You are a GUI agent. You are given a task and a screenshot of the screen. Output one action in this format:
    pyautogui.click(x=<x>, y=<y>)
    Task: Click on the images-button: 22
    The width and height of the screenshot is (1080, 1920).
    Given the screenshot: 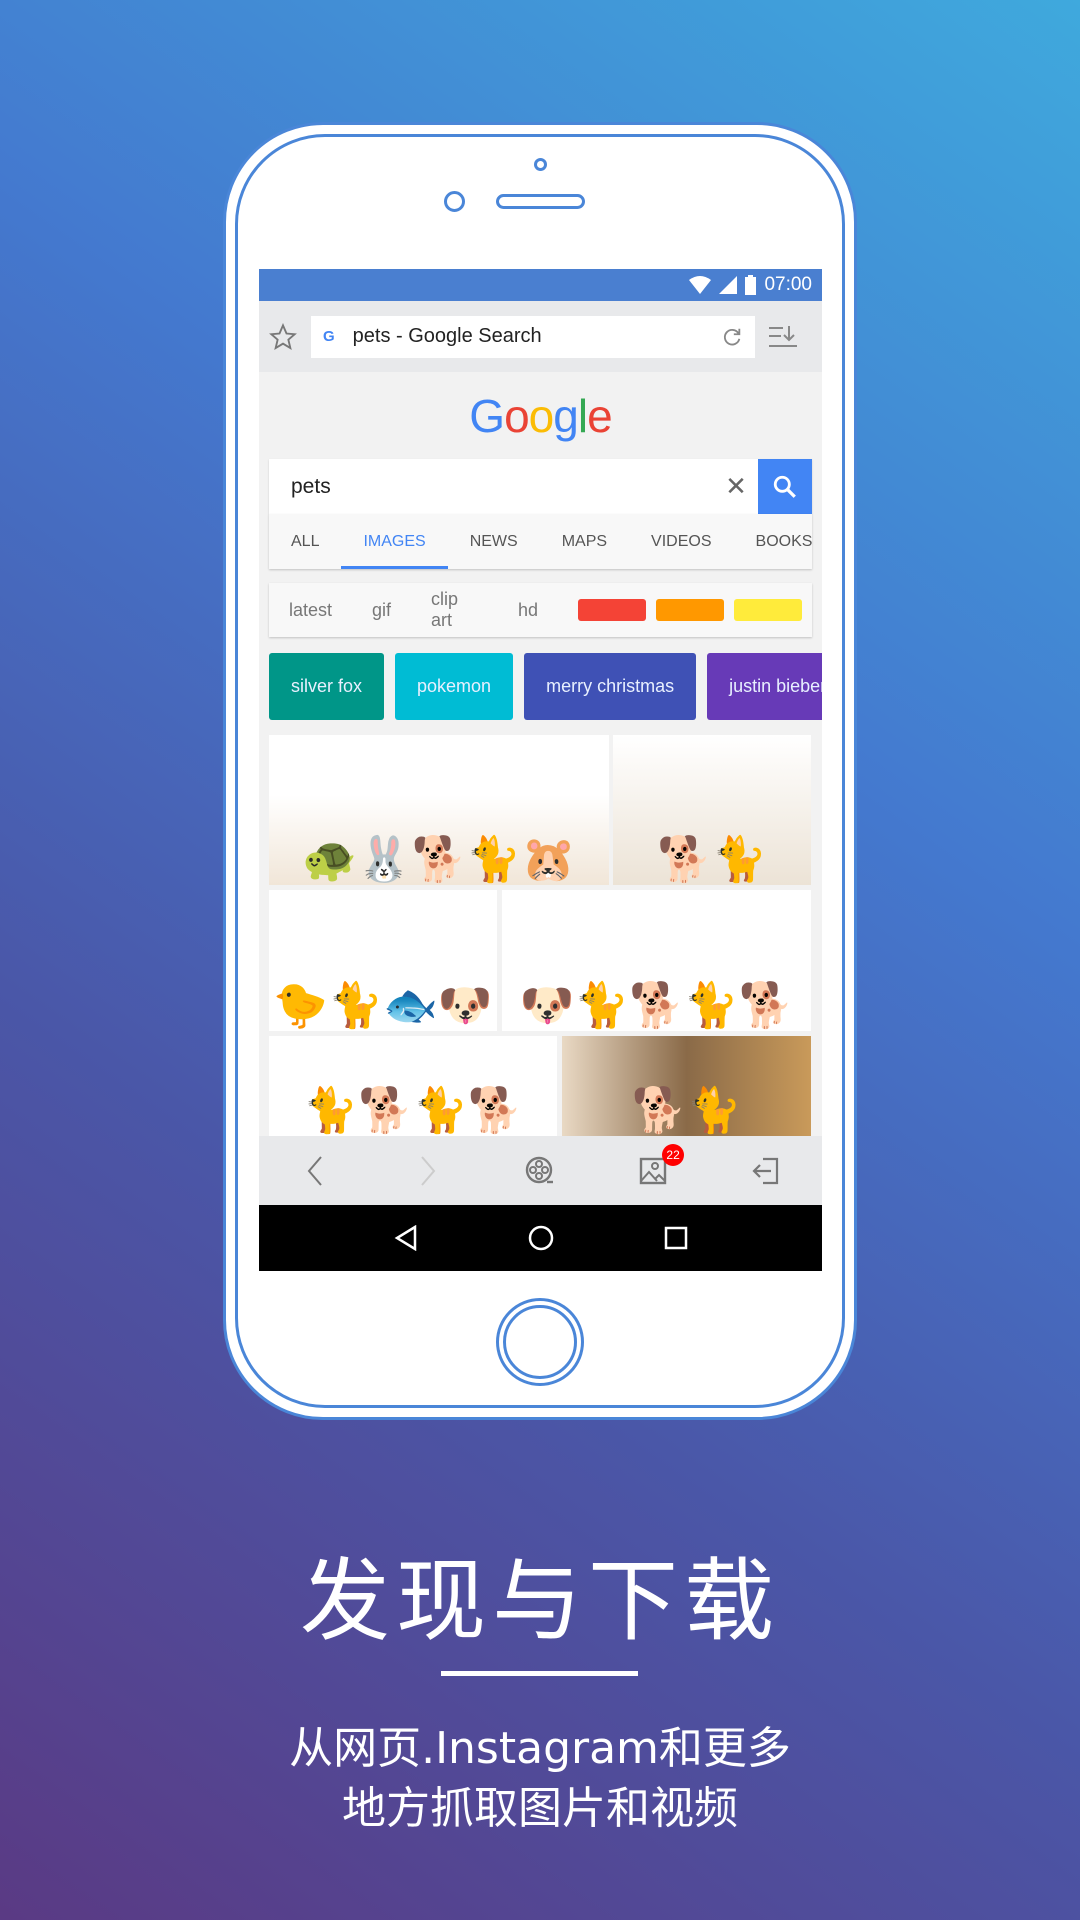 What is the action you would take?
    pyautogui.click(x=656, y=1169)
    